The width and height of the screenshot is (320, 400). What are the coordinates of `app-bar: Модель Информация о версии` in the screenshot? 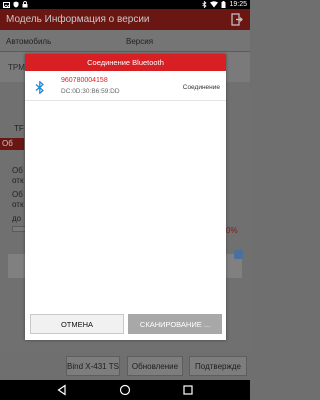 It's located at (125, 19).